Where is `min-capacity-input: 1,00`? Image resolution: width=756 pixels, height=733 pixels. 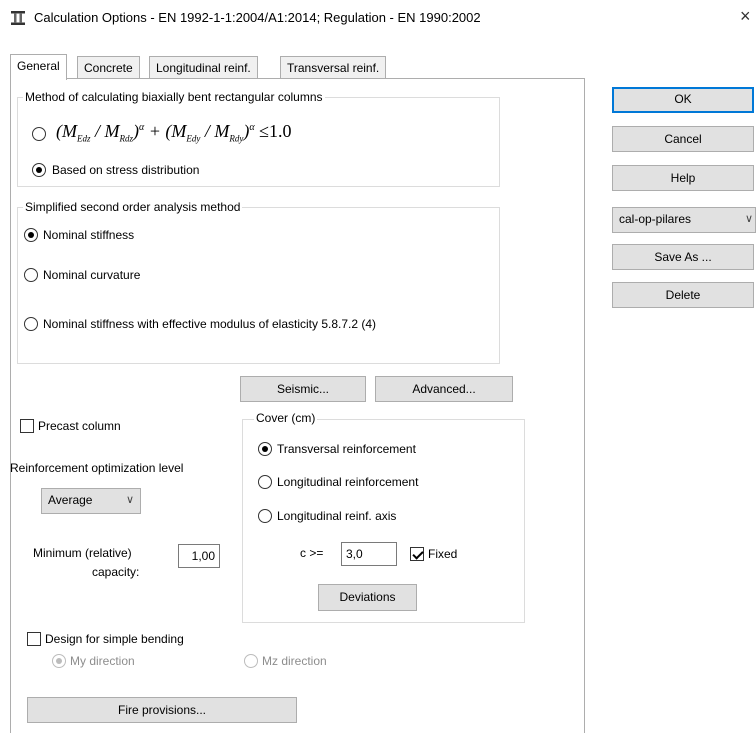
min-capacity-input: 1,00 is located at coordinates (199, 556).